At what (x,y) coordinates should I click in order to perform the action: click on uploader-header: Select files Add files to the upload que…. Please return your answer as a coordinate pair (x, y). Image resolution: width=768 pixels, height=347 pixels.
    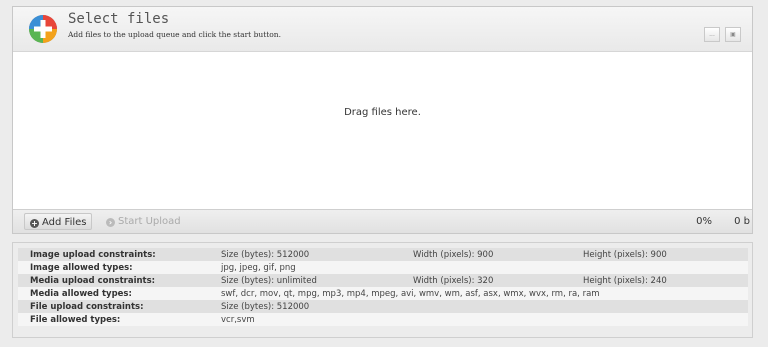
    Looking at the image, I should click on (382, 29).